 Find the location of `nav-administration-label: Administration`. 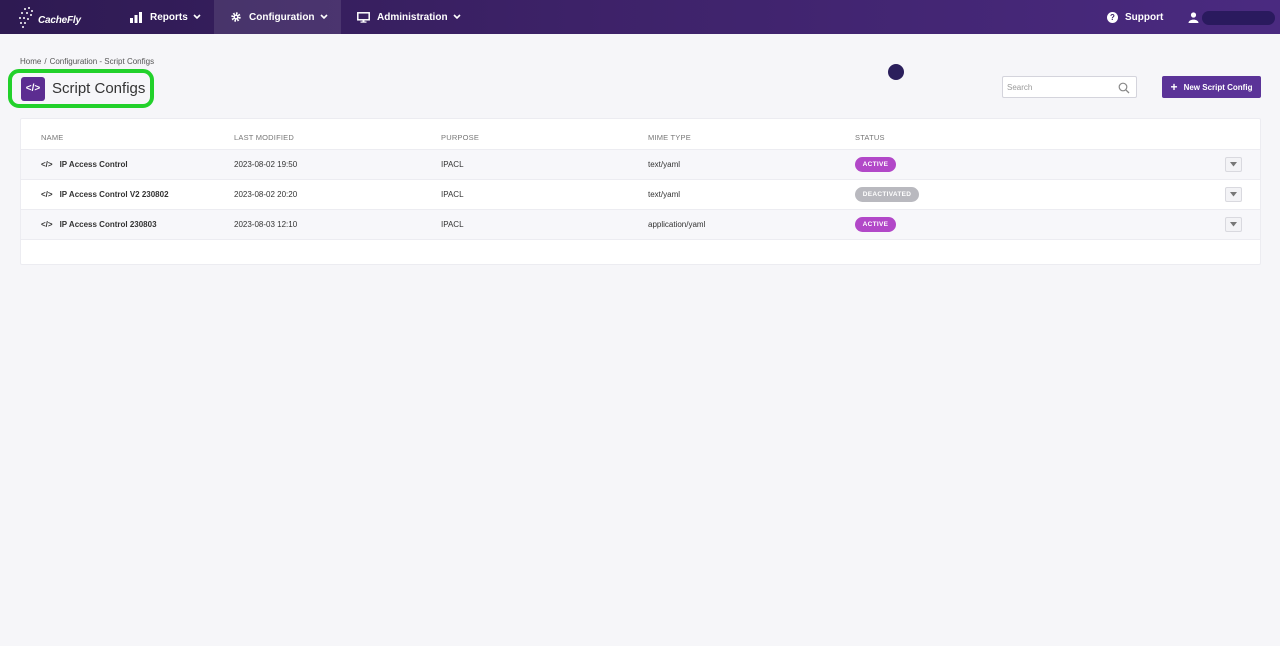

nav-administration-label: Administration is located at coordinates (412, 17).